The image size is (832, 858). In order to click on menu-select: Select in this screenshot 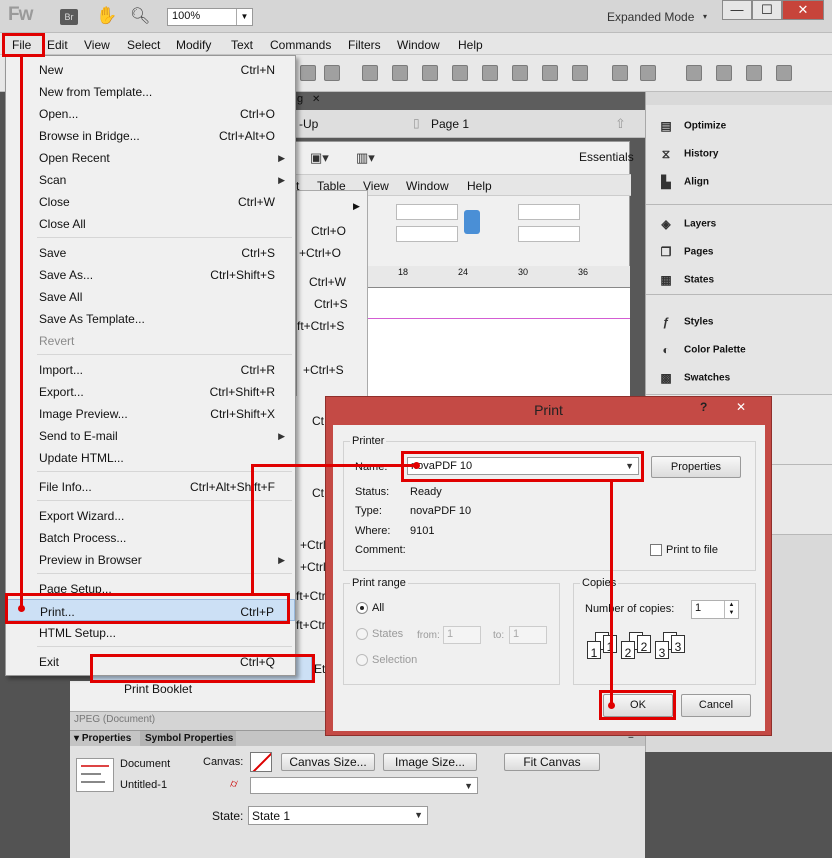, I will do `click(143, 45)`.